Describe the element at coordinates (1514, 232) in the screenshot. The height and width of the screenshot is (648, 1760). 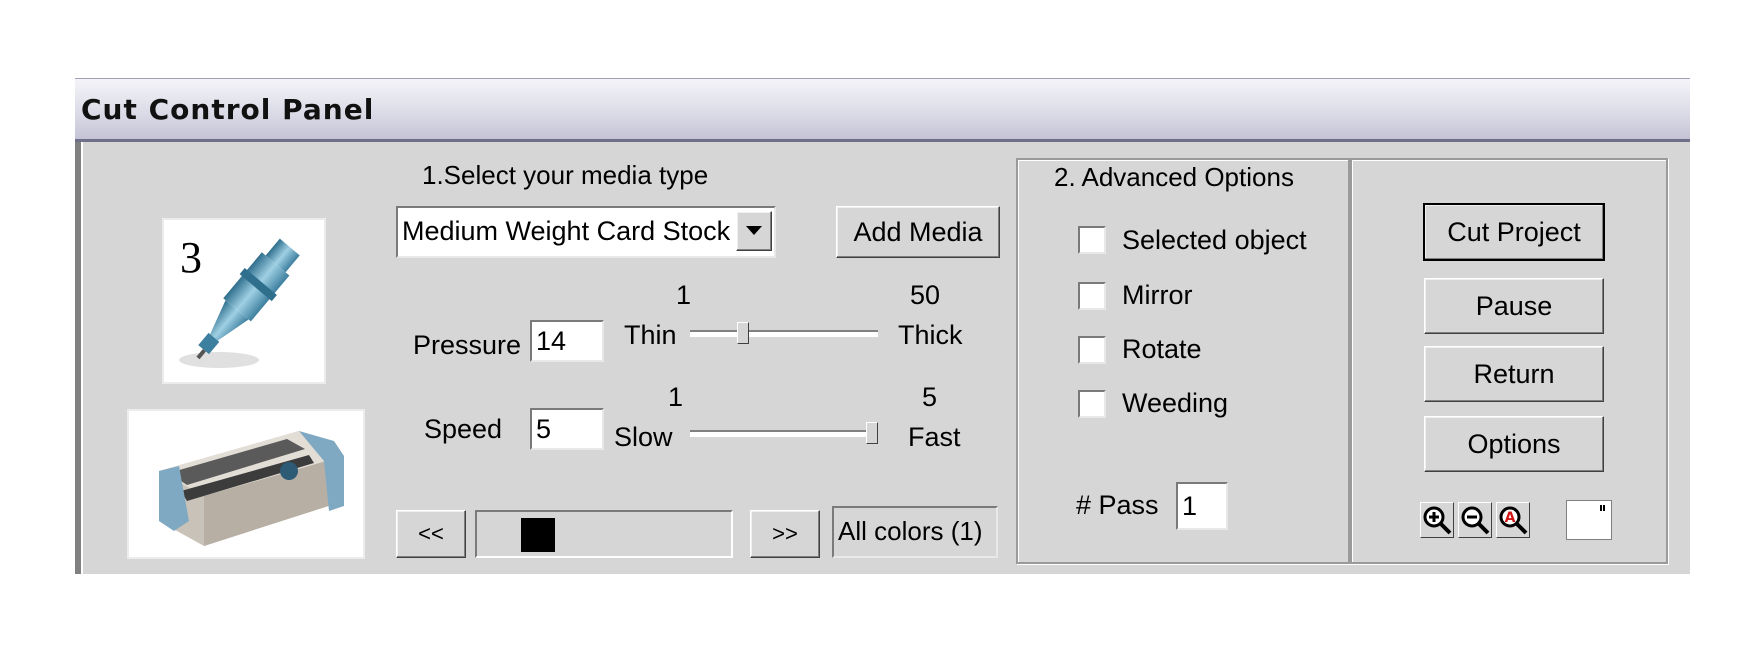
I see `cut-project-button: Cut Project` at that location.